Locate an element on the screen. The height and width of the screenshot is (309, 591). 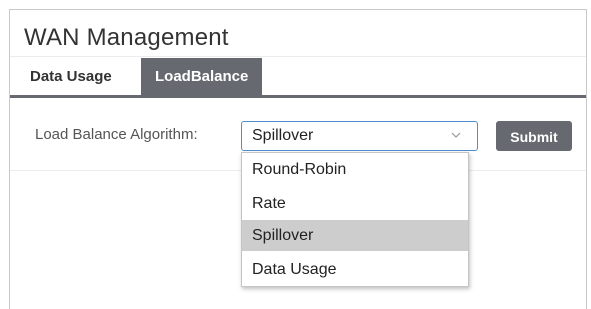
title-divider is located at coordinates (298, 56).